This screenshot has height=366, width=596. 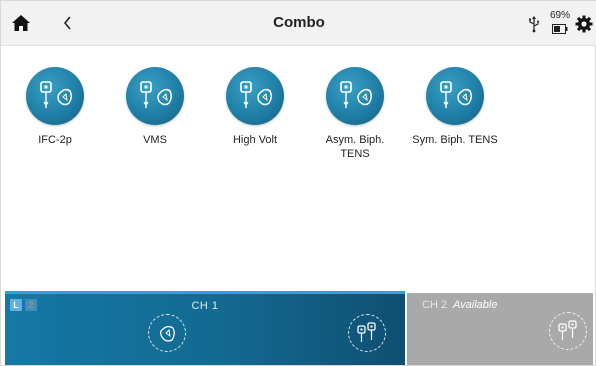 I want to click on usb-icon, so click(x=534, y=24).